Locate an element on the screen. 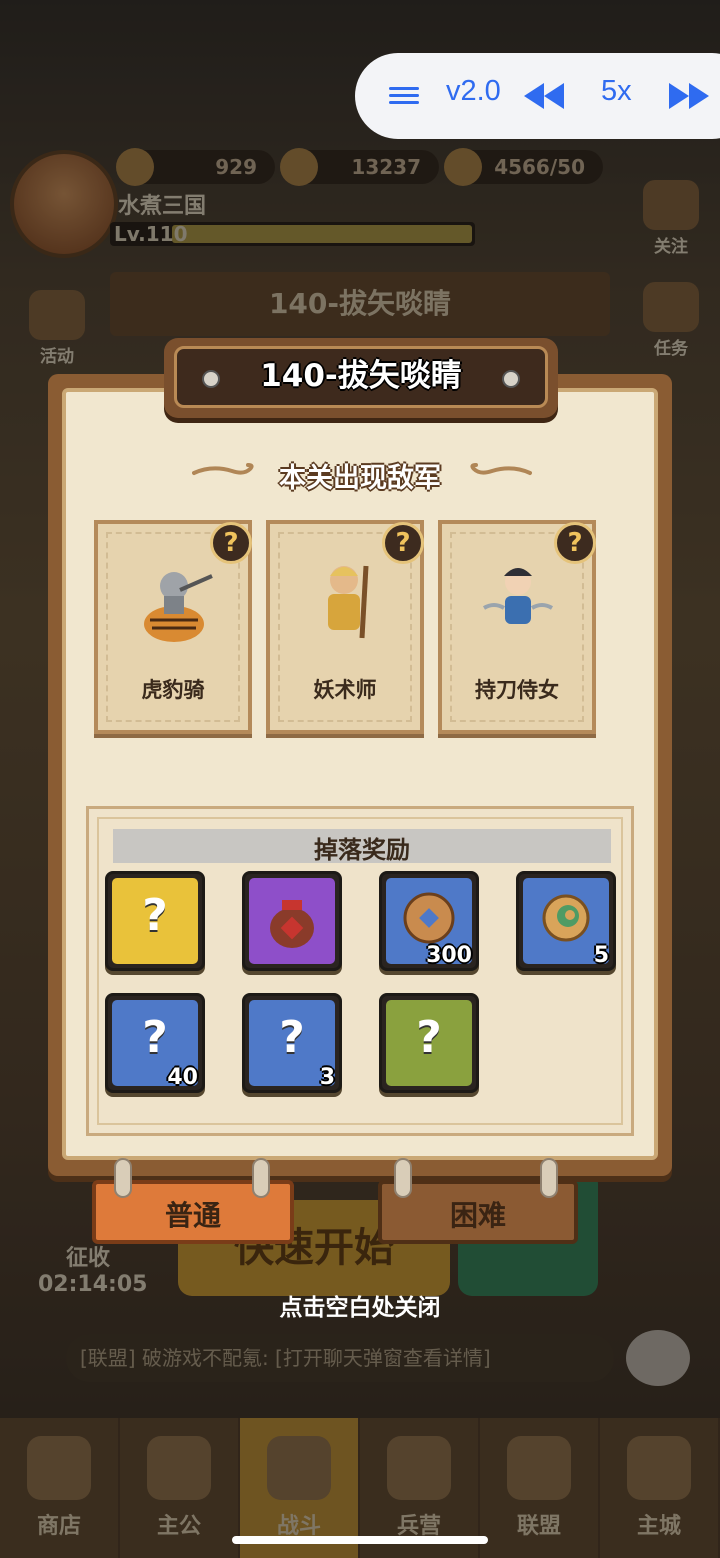 The image size is (720, 1558). reward-item is located at coordinates (292, 921).